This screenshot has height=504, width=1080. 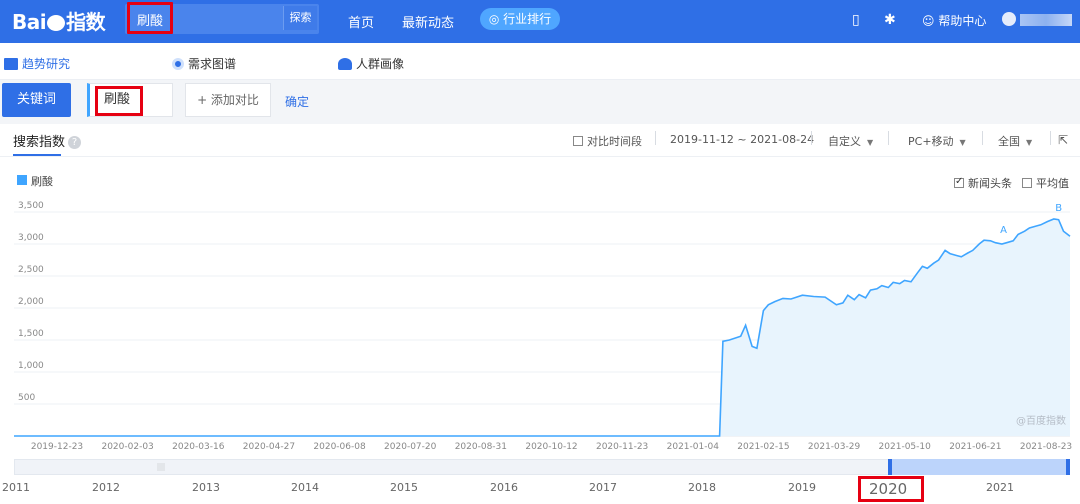 I want to click on x-tick-label: 2020-06-08, so click(x=339, y=447).